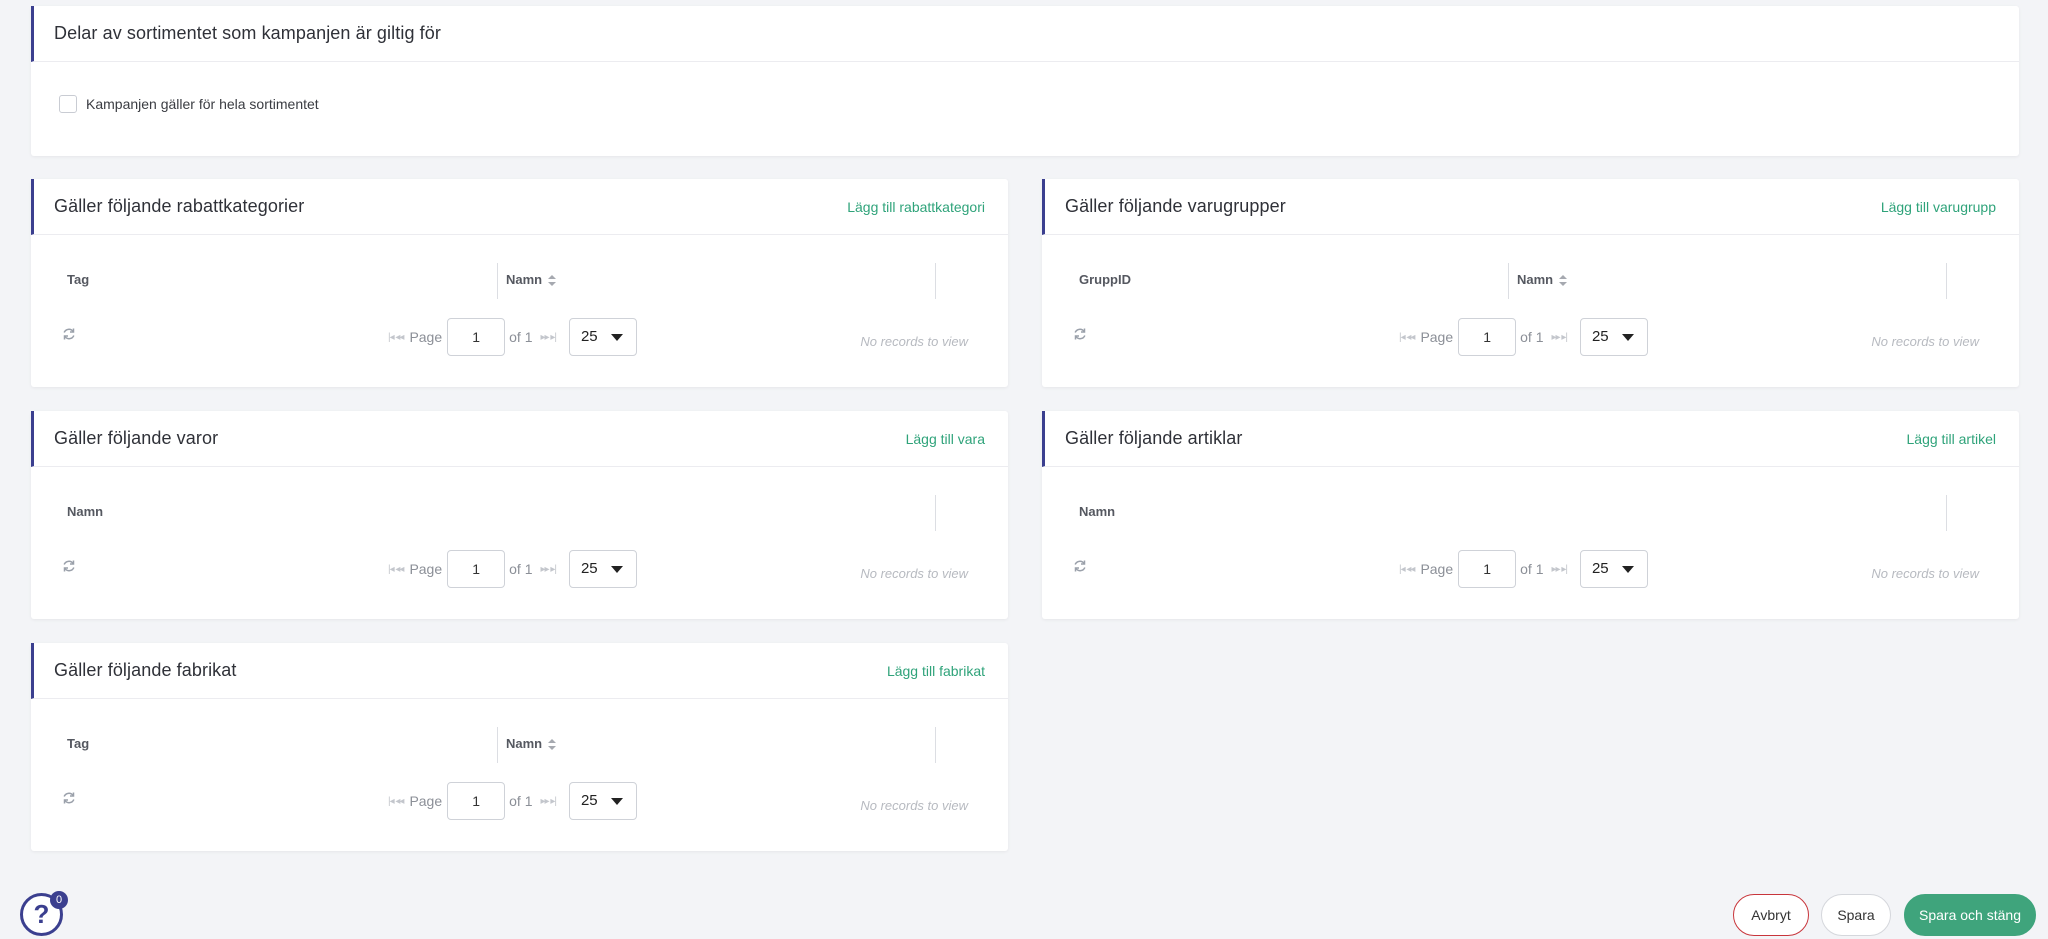 Image resolution: width=2048 pixels, height=939 pixels. I want to click on add-artikel-link: Lägg till artikel, so click(1952, 439).